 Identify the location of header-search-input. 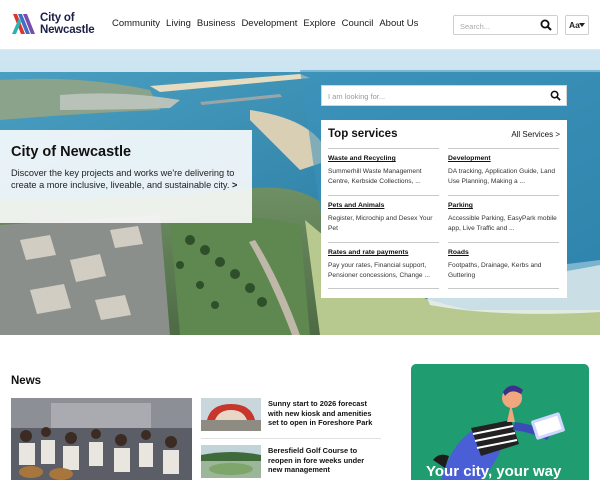
(496, 26).